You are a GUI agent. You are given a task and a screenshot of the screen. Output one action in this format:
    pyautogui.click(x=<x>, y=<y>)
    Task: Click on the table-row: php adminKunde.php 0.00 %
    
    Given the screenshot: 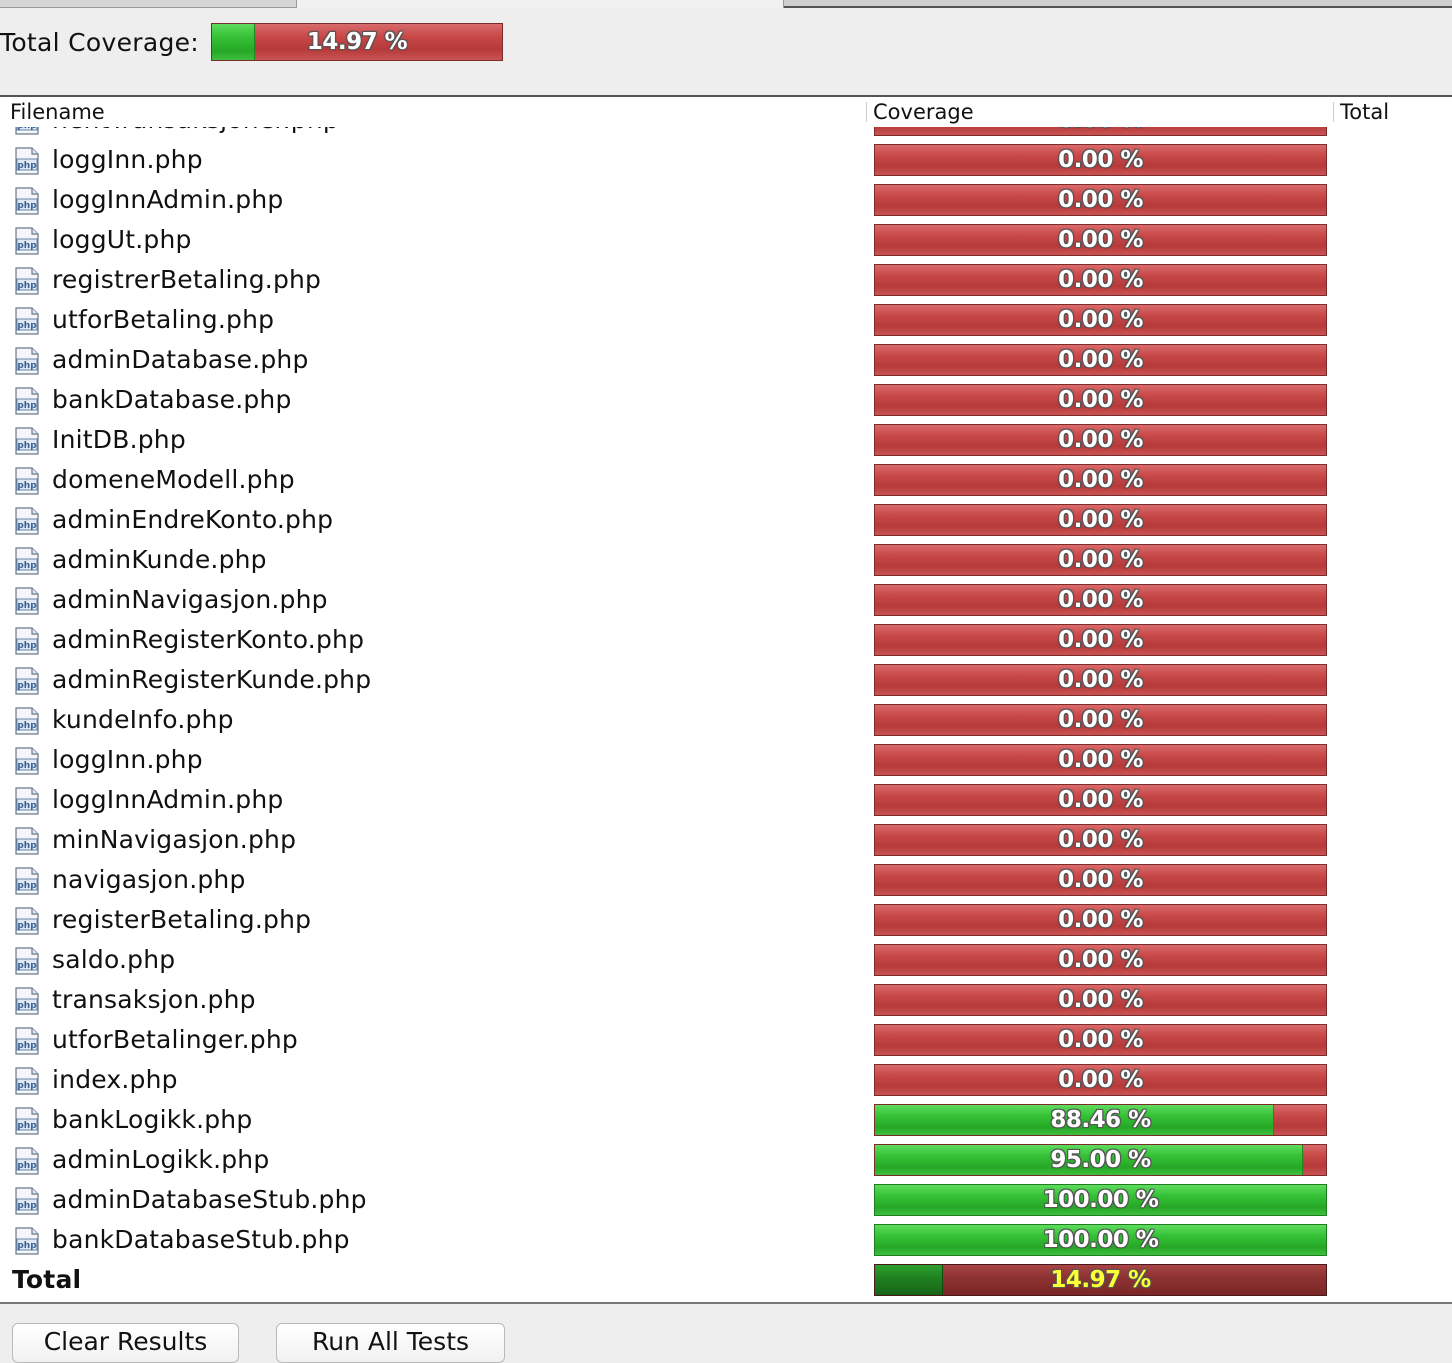 What is the action you would take?
    pyautogui.click(x=726, y=560)
    